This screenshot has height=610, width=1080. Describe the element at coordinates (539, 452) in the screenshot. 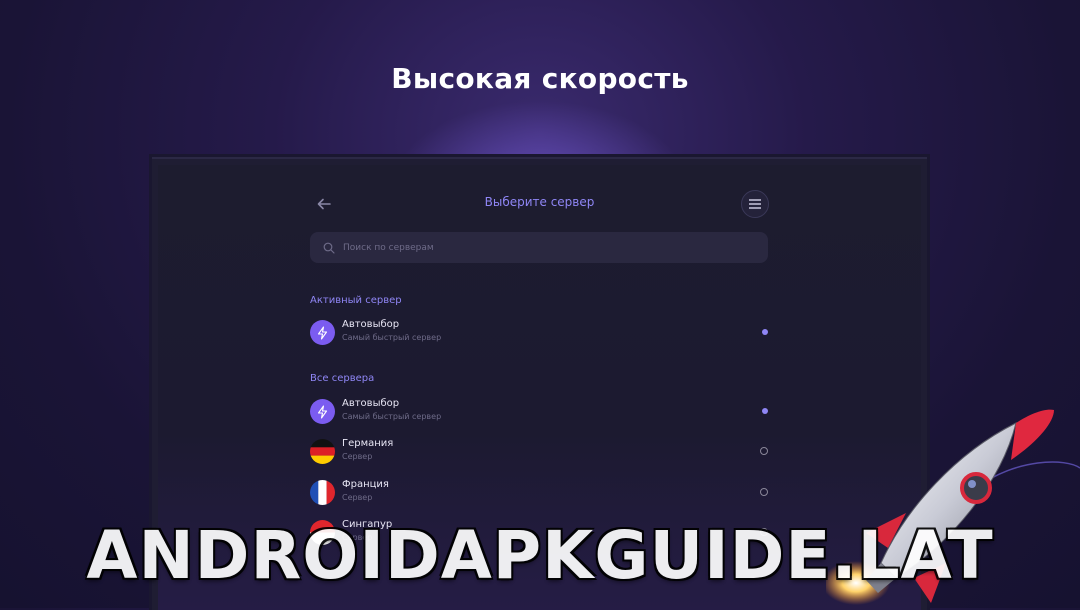

I see `server-row-germany: Германия Сервер` at that location.